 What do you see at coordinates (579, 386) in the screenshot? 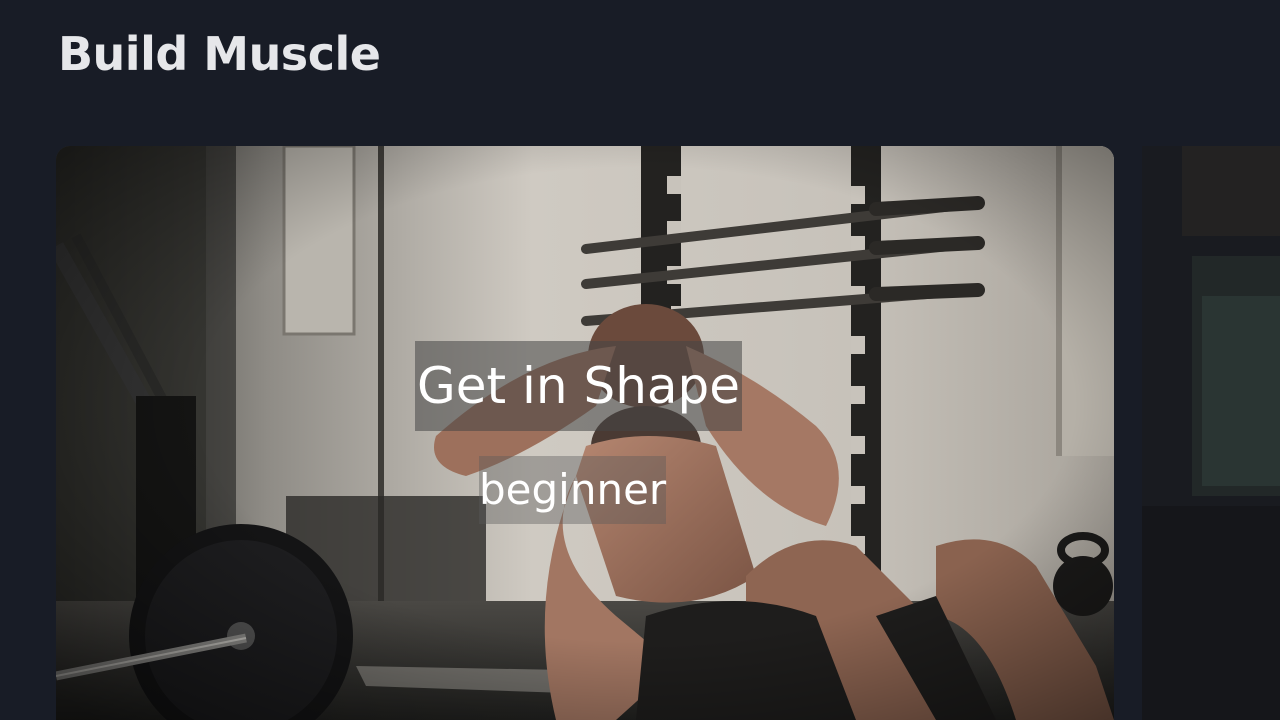
I see `workout-card-title: Get in Shape` at bounding box center [579, 386].